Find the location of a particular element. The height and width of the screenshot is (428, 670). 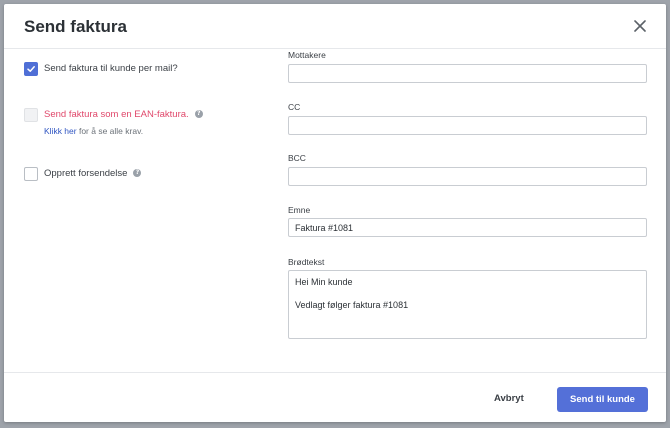

recipients-label: Mottakere is located at coordinates (307, 55).